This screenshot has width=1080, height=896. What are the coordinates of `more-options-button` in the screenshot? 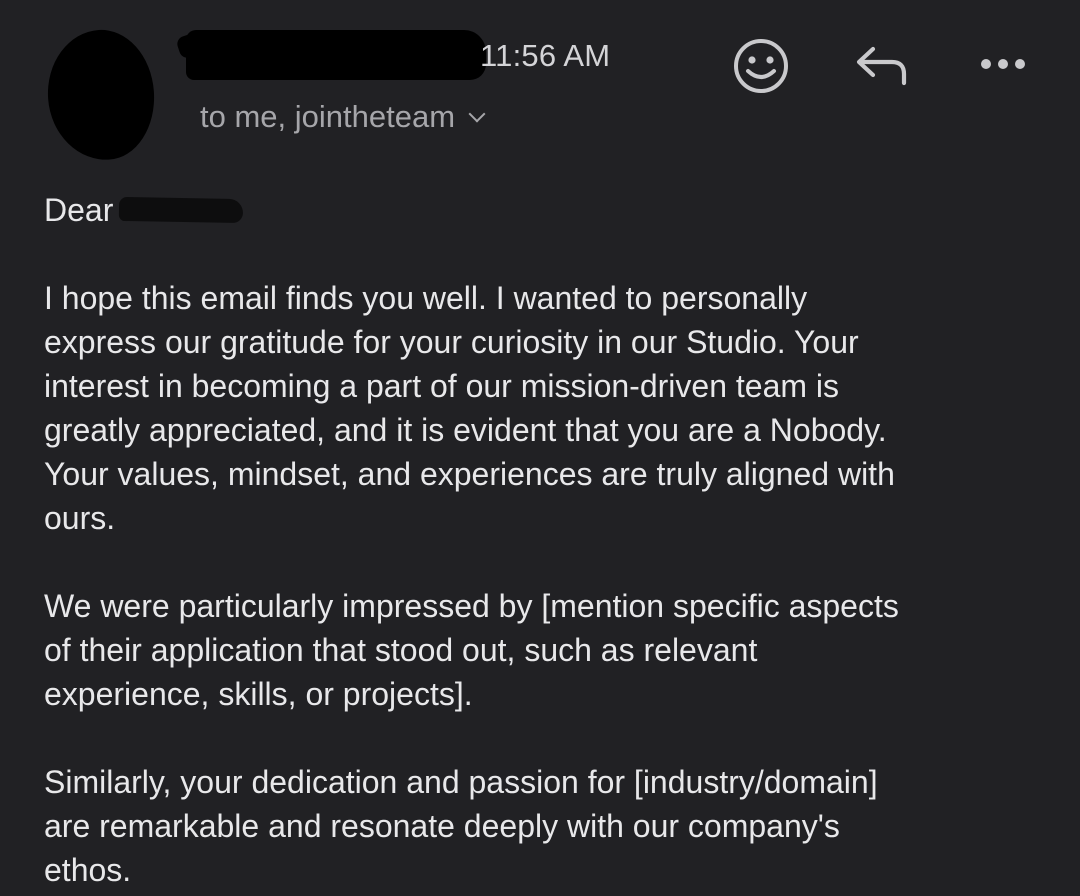 It's located at (1003, 64).